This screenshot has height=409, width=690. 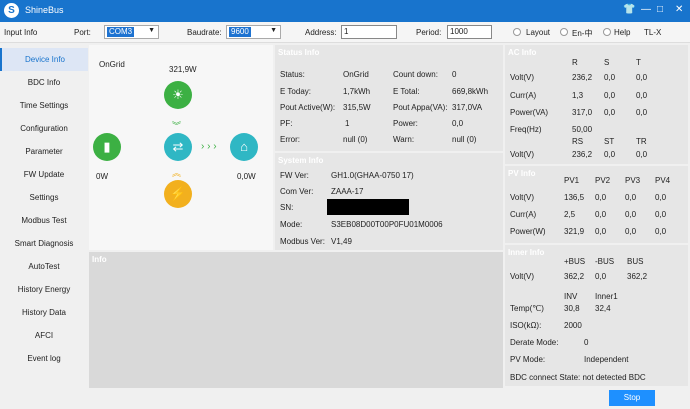 I want to click on power-label: Power:, so click(x=405, y=123).